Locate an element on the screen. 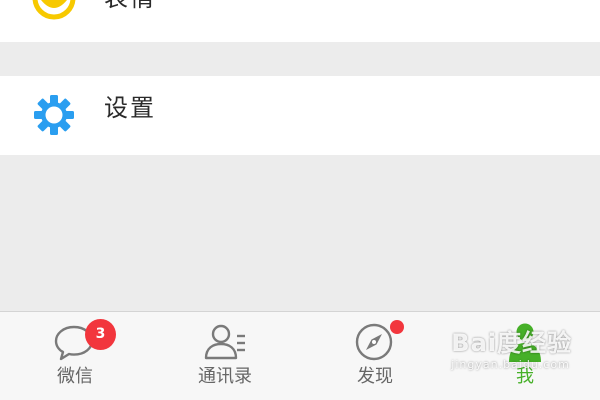 This screenshot has height=400, width=600. emoji-icon is located at coordinates (54, 10).